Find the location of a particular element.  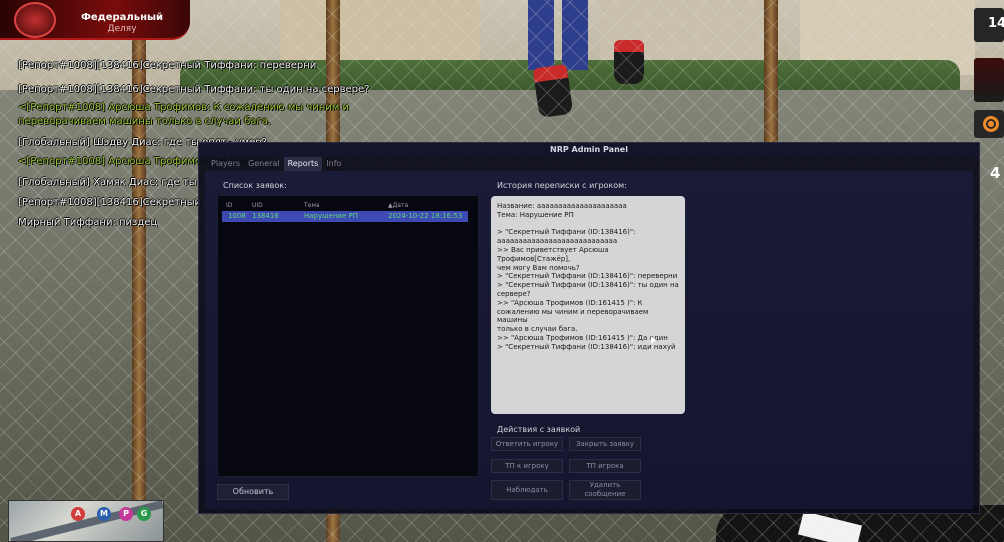

column-header-id: ID is located at coordinates (229, 205).